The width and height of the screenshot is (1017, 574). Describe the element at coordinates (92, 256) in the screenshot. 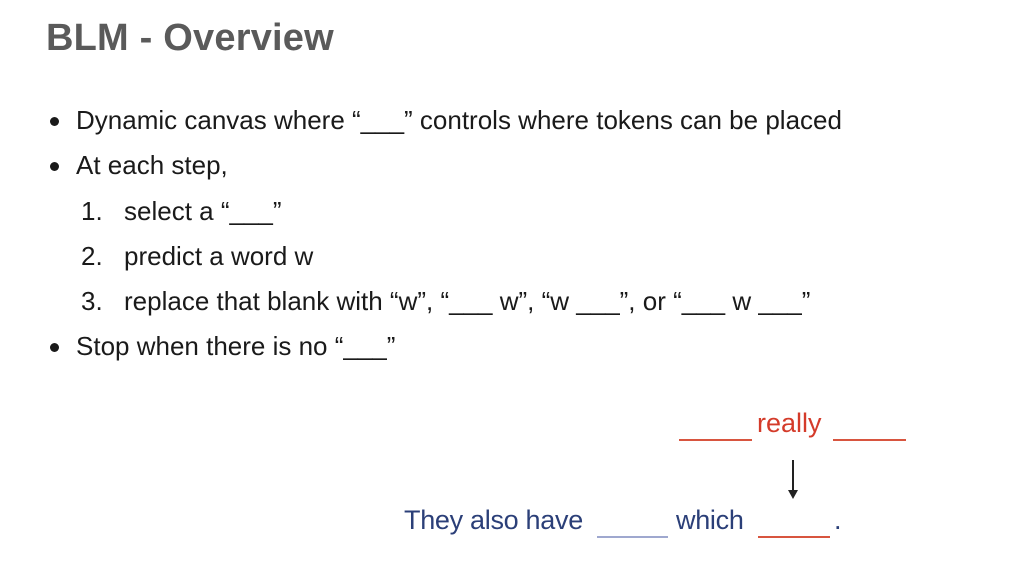

I see `step-number: 2.` at that location.